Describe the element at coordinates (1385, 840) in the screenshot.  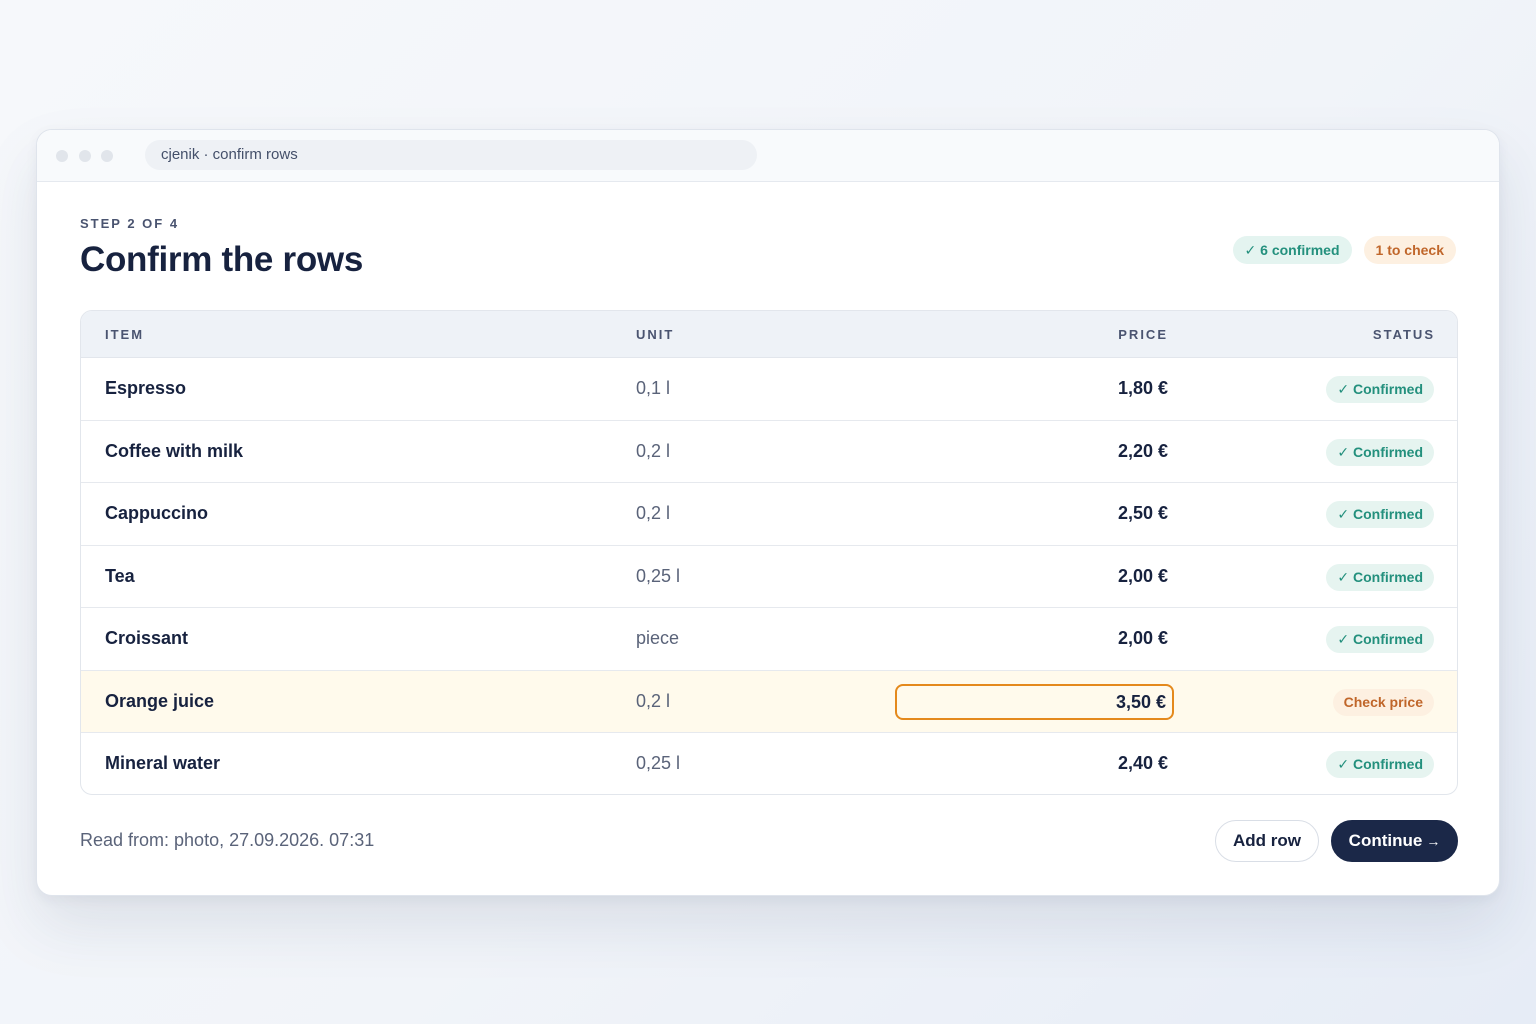
I see `continue-label: Continue` at that location.